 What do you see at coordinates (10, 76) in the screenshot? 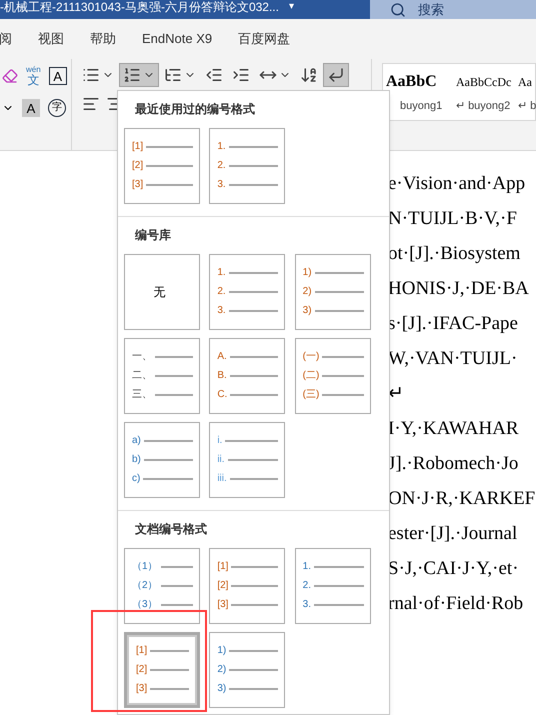
I see `eraser-icon` at bounding box center [10, 76].